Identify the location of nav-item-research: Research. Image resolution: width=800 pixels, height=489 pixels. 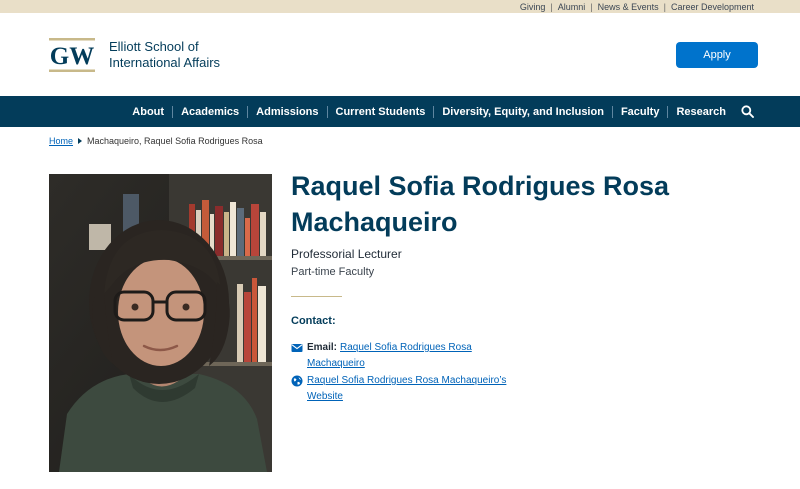
(700, 111).